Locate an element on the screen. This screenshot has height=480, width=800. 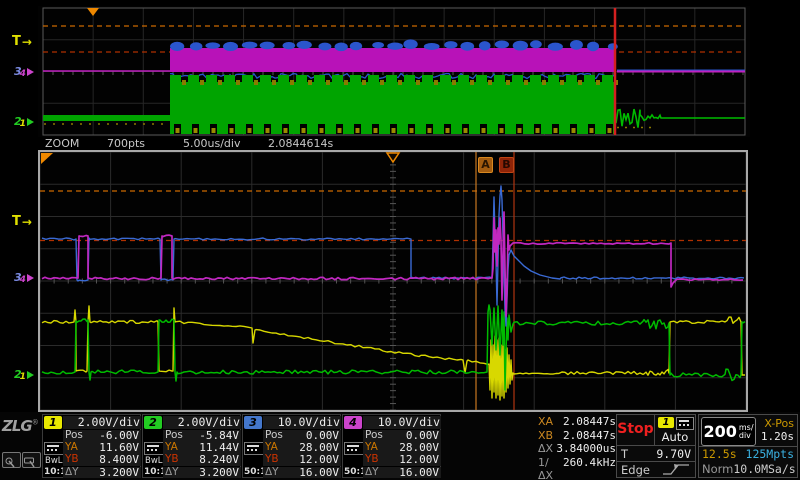
touch-pad-icon is located at coordinates (31, 460).